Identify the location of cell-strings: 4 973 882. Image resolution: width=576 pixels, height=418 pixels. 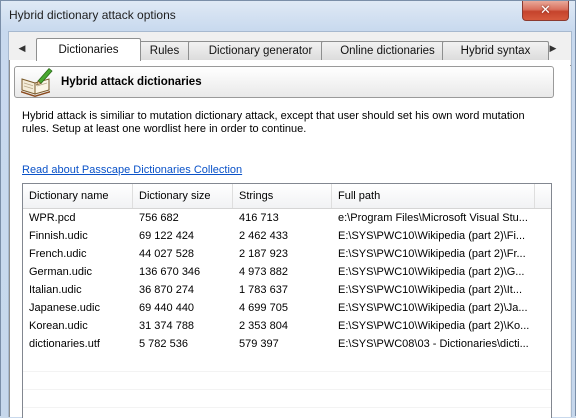
(263, 272).